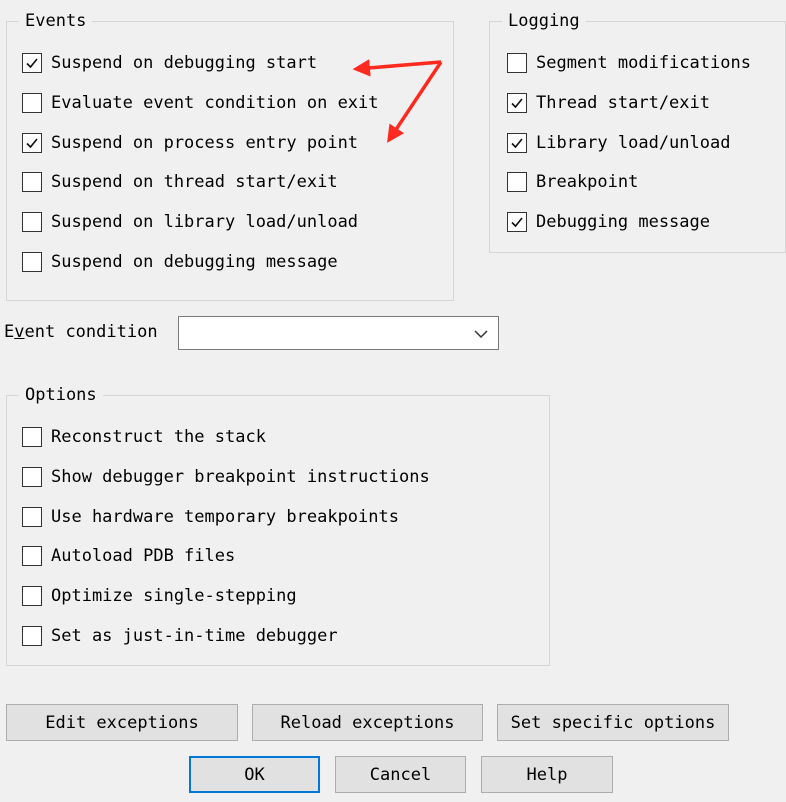  Describe the element at coordinates (338, 333) in the screenshot. I see `event-condition-combobox` at that location.